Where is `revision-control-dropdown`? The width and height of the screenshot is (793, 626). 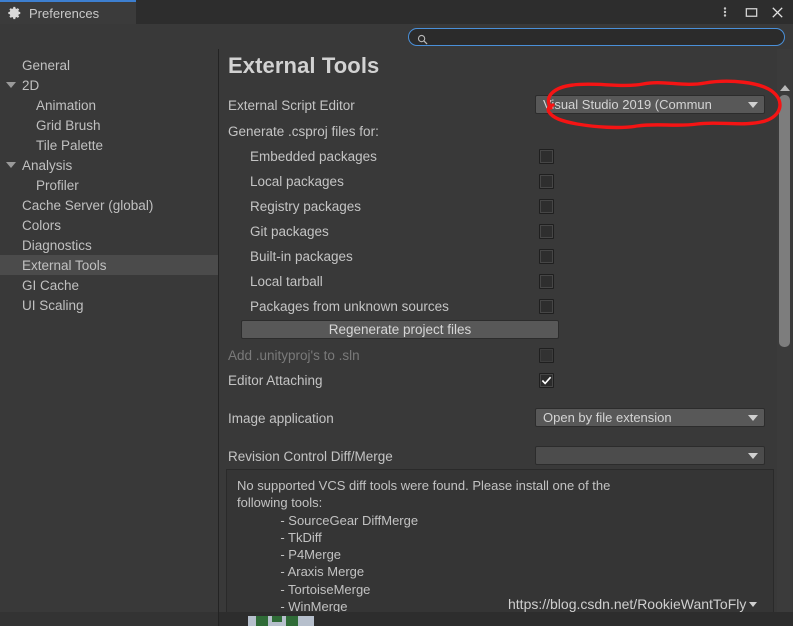
revision-control-dropdown is located at coordinates (650, 455).